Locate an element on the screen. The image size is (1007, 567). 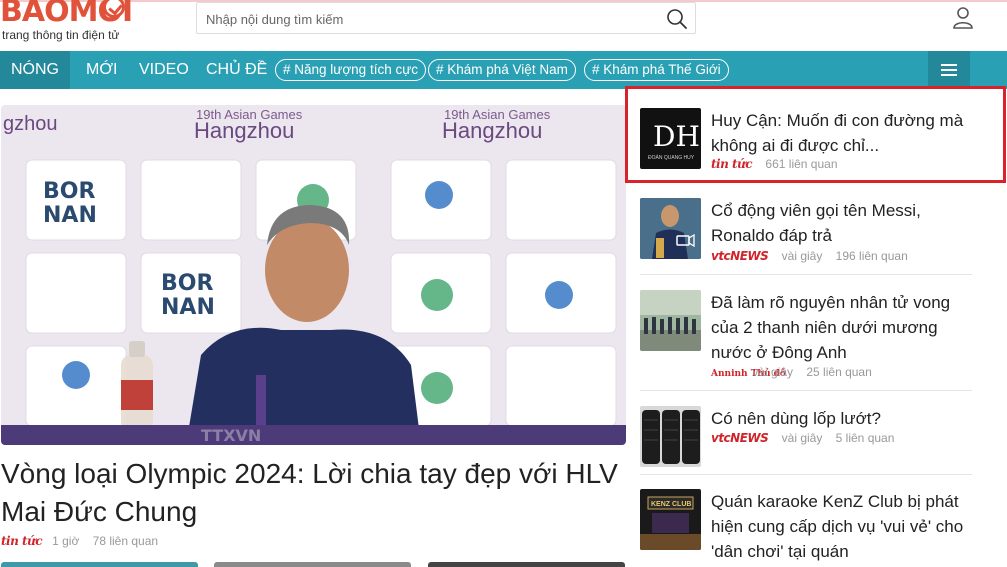
hero-img-sponsor-2: BOR is located at coordinates (187, 283).